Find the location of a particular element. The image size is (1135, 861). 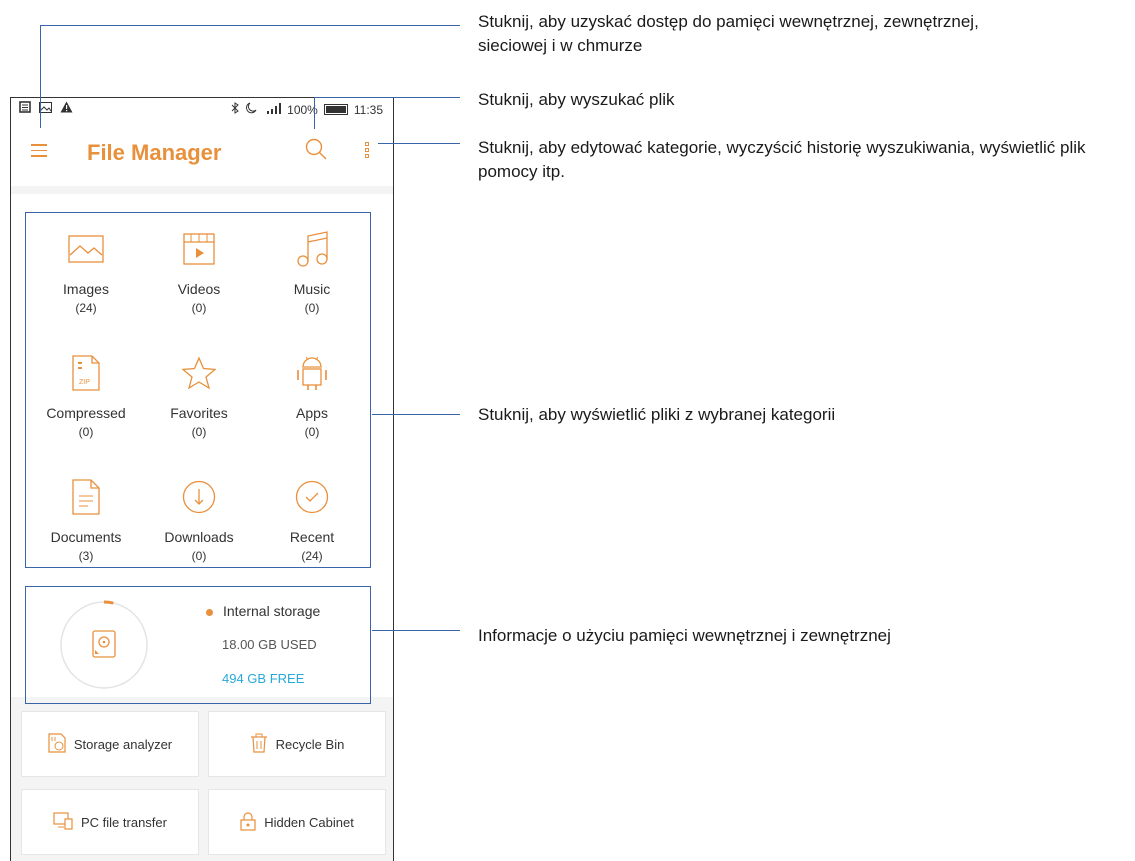

star-icon is located at coordinates (199, 373).